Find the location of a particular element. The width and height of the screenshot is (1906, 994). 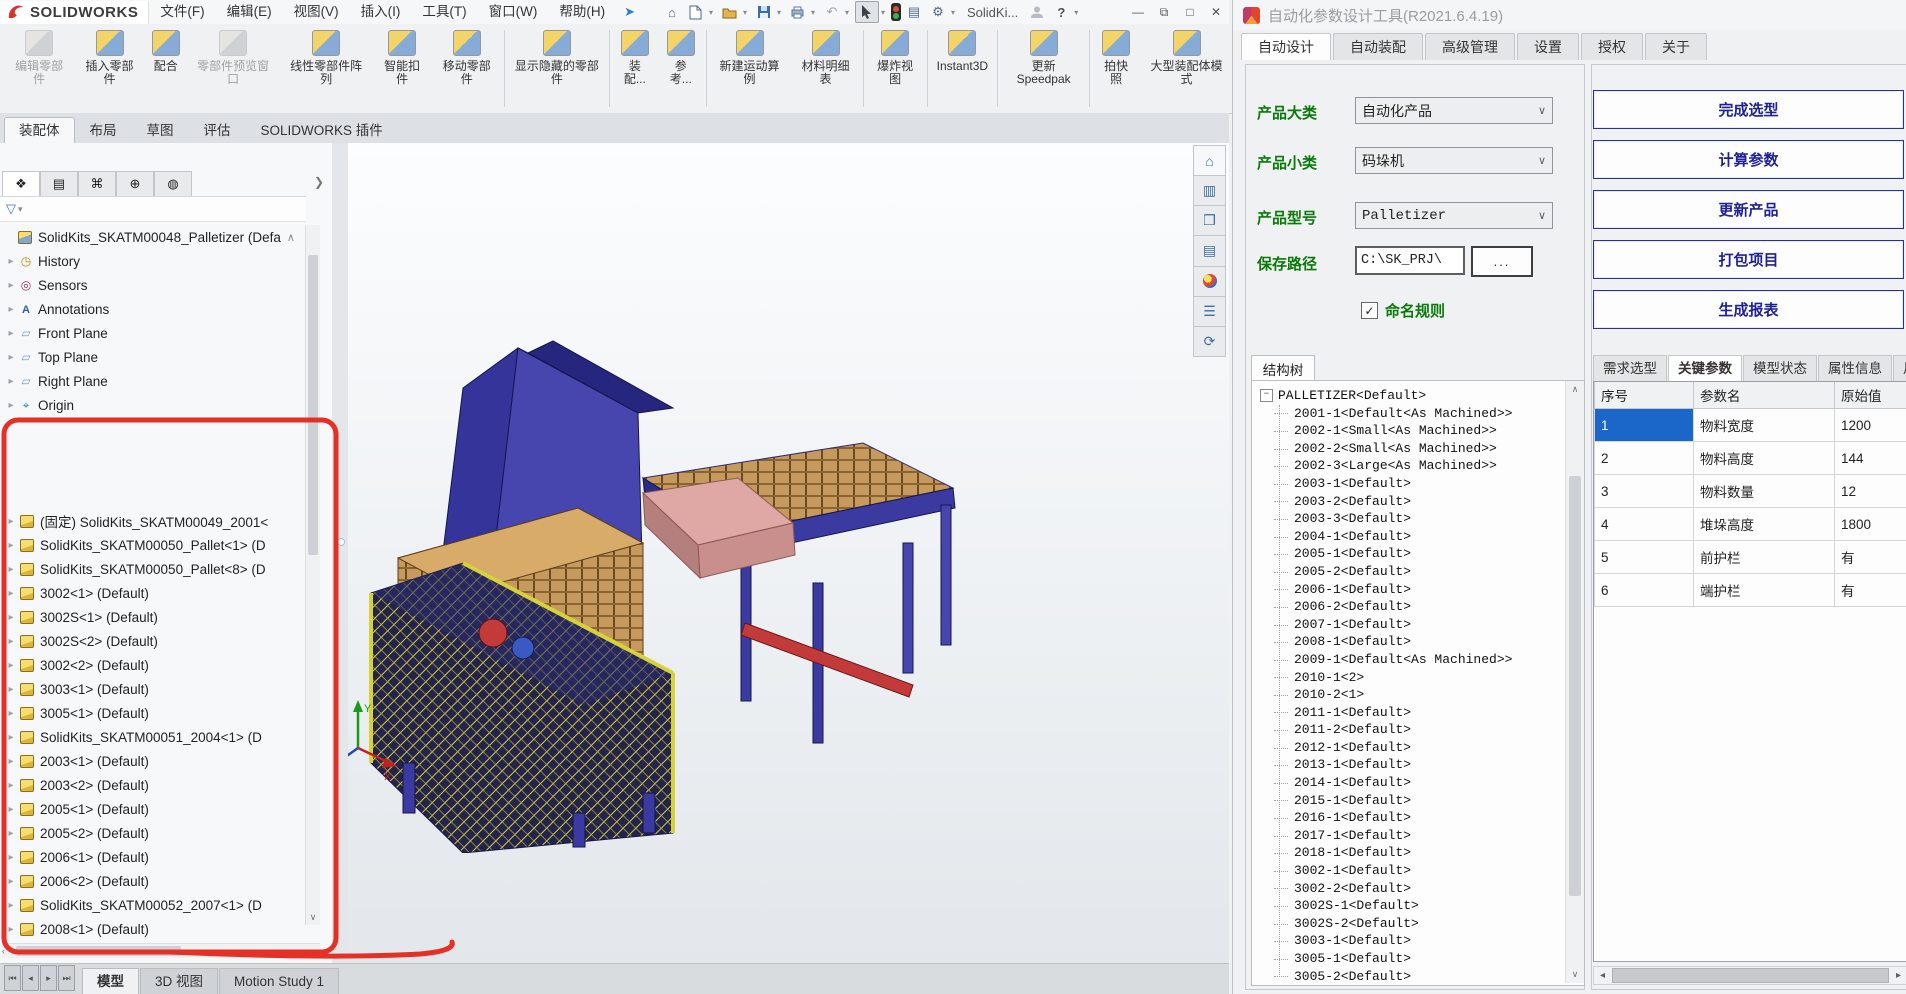

ribbon-button: 新建运动算例 is located at coordinates (750, 68).